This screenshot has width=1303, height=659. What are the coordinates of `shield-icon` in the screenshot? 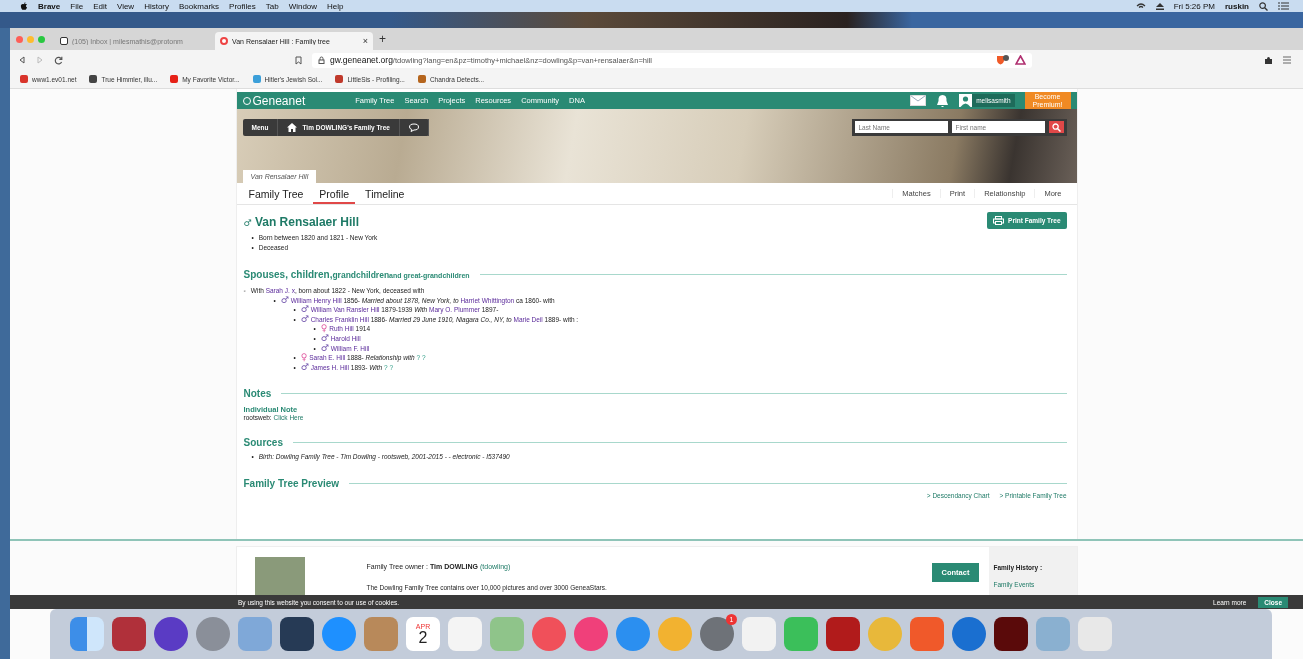 It's located at (1003, 60).